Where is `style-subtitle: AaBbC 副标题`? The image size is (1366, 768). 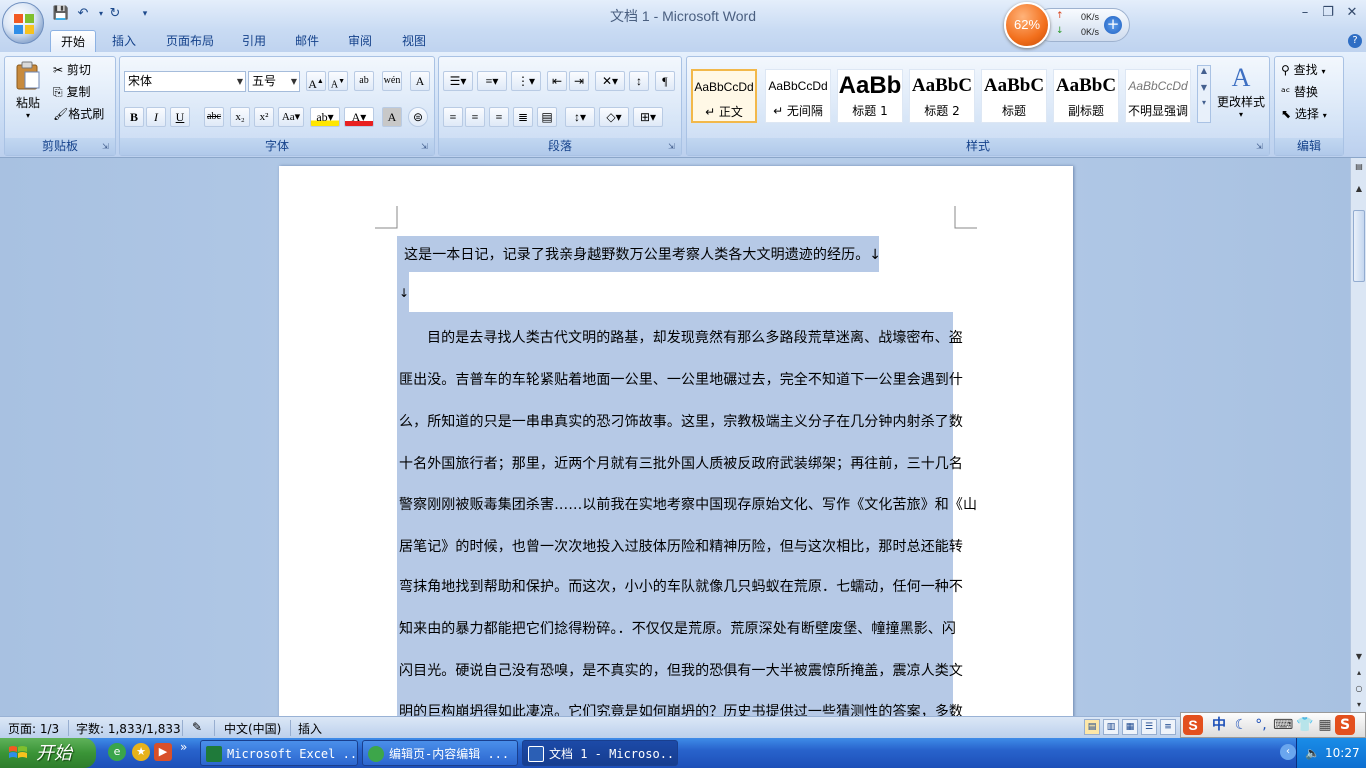
style-subtitle: AaBbC 副标题 is located at coordinates (1086, 96).